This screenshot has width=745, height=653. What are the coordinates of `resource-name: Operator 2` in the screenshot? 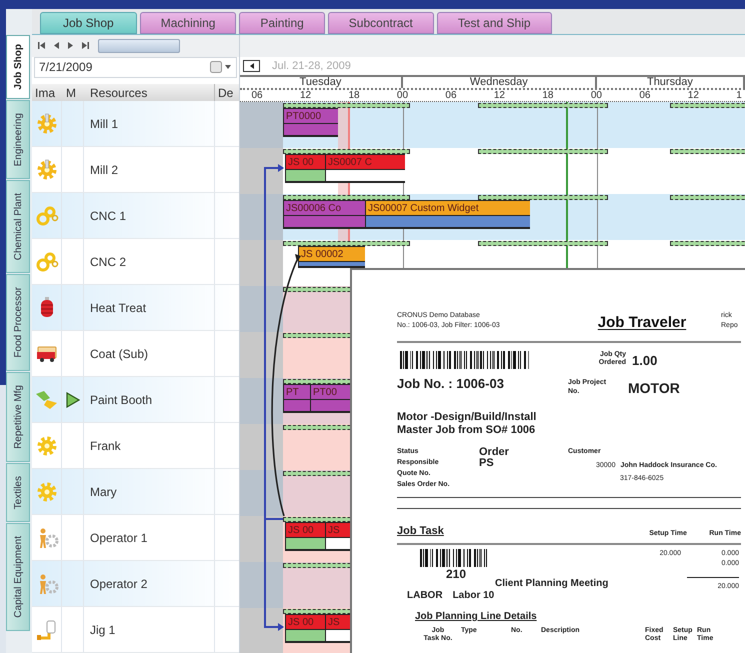 It's located at (149, 583).